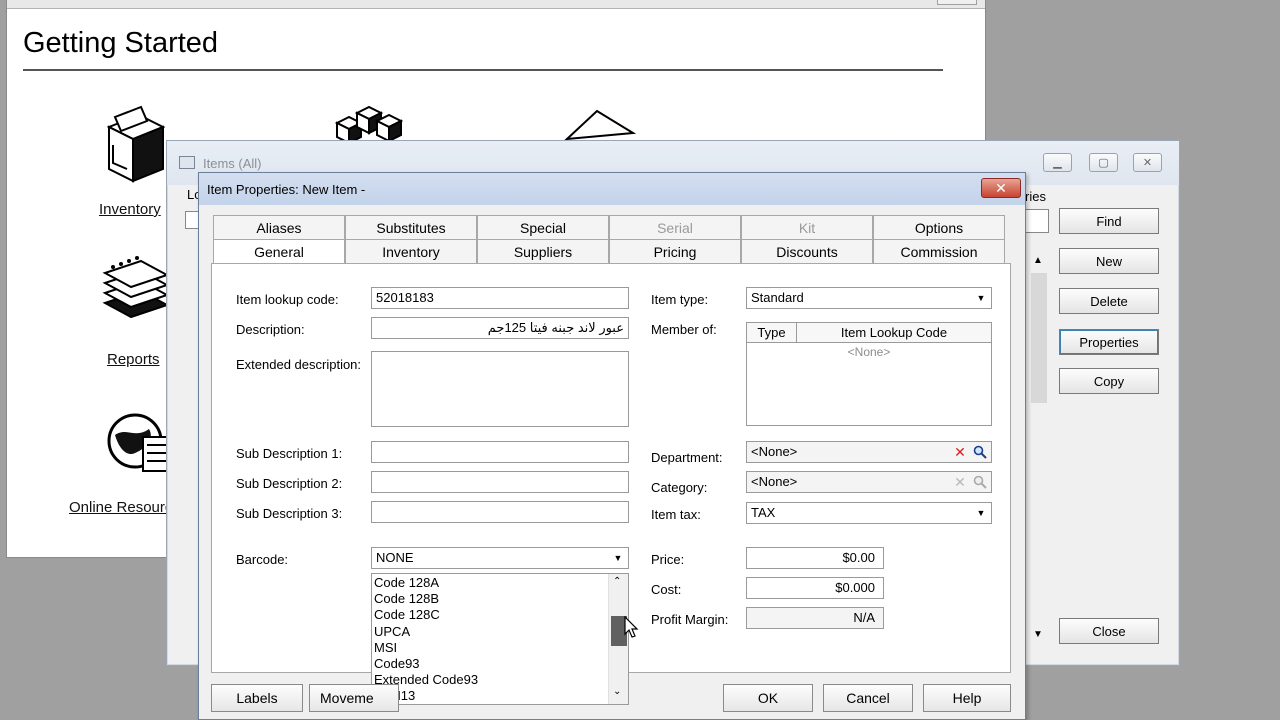 This screenshot has height=720, width=1280. I want to click on sub-description-3-input, so click(500, 512).